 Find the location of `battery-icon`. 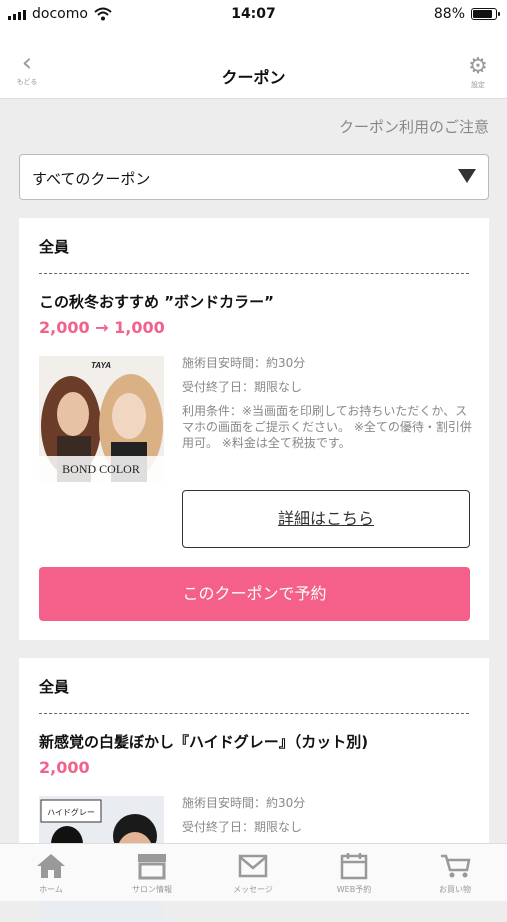

battery-icon is located at coordinates (485, 14).